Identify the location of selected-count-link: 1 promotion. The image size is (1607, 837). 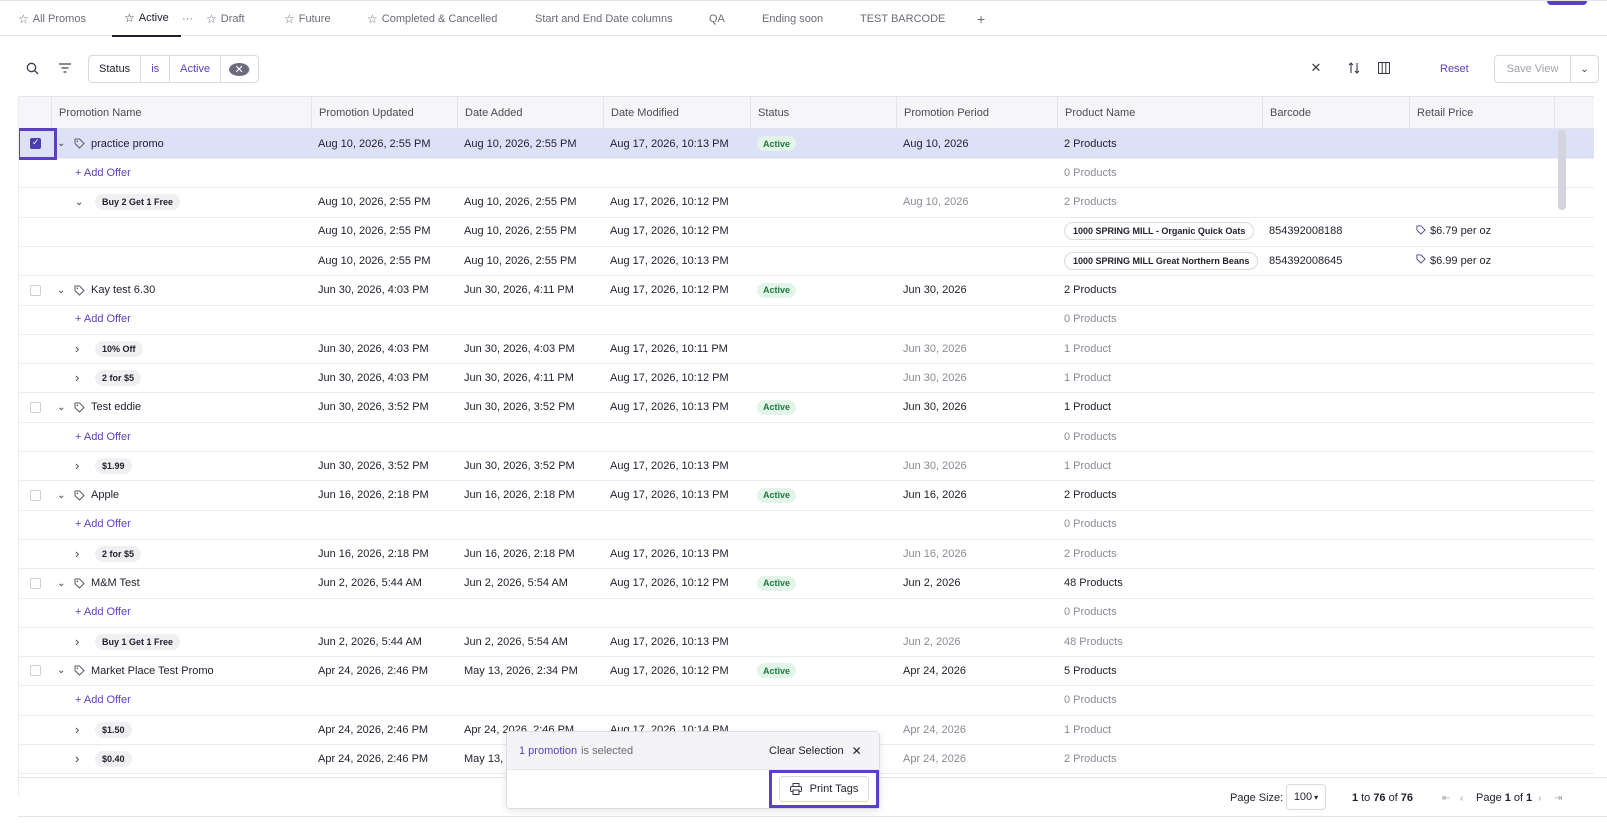
(548, 751).